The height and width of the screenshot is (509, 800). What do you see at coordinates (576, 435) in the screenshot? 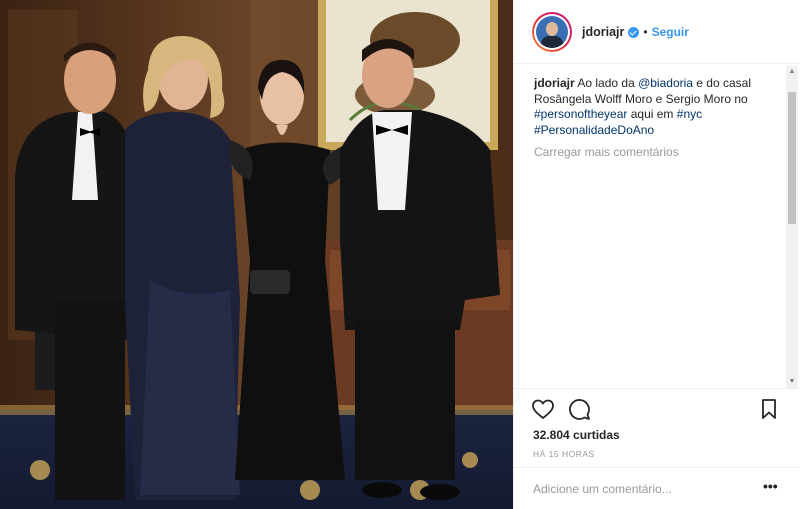
I see `likes-count: 32.804 curtidas` at bounding box center [576, 435].